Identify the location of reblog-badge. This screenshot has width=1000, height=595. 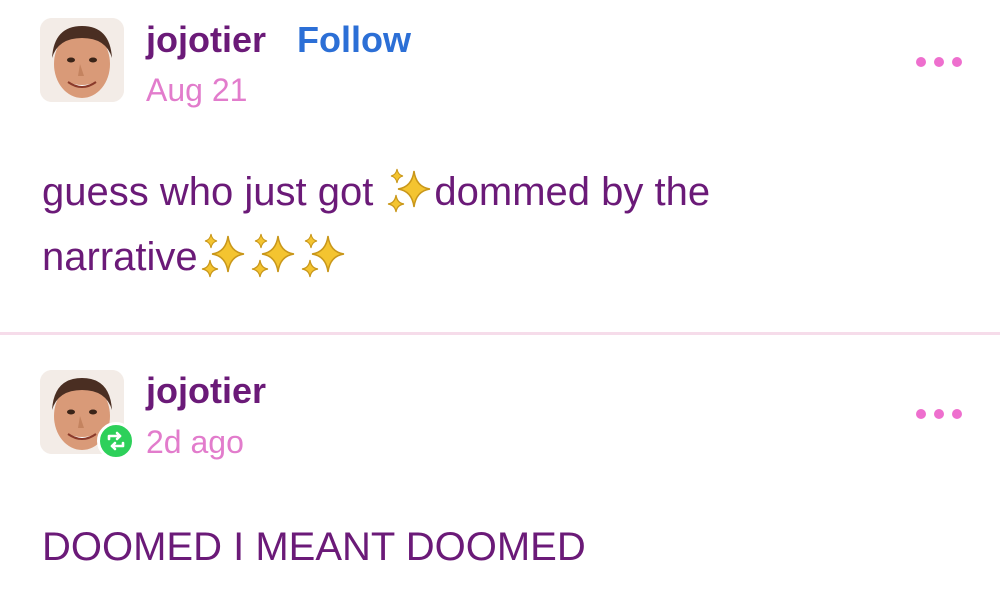
(116, 441).